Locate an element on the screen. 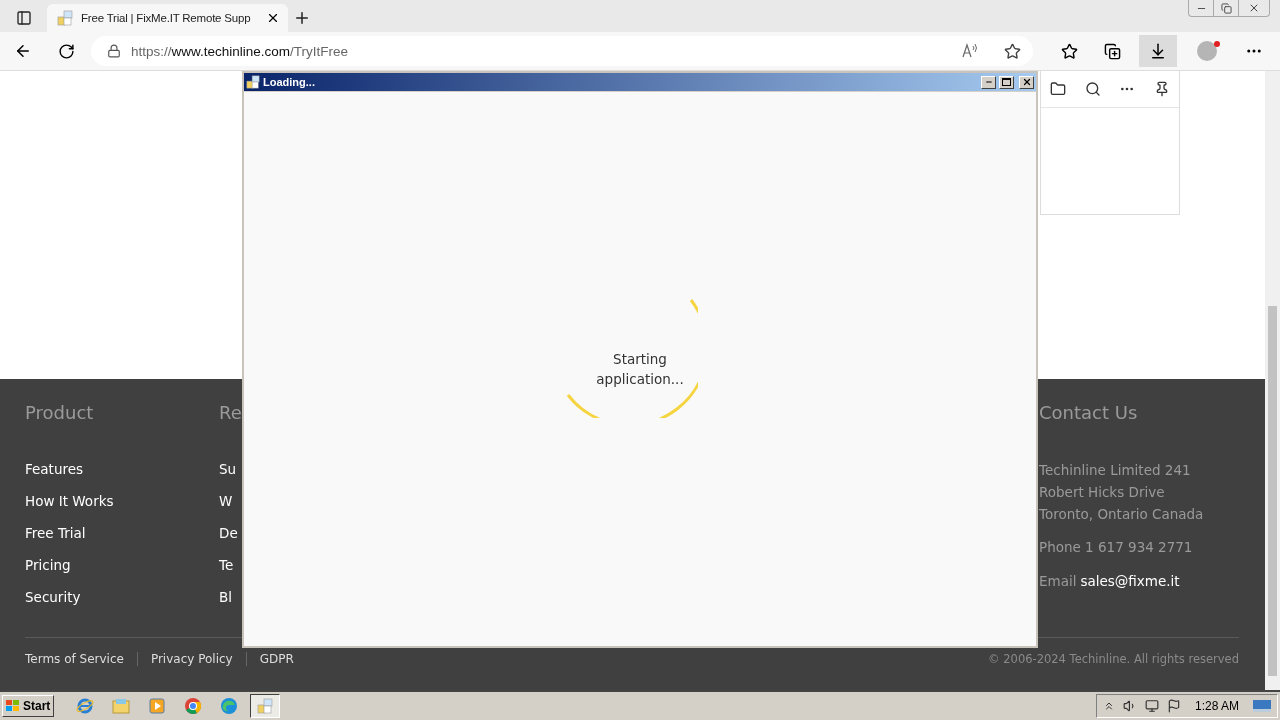 Image resolution: width=1280 pixels, height=720 pixels. start-button: Start is located at coordinates (28, 706).